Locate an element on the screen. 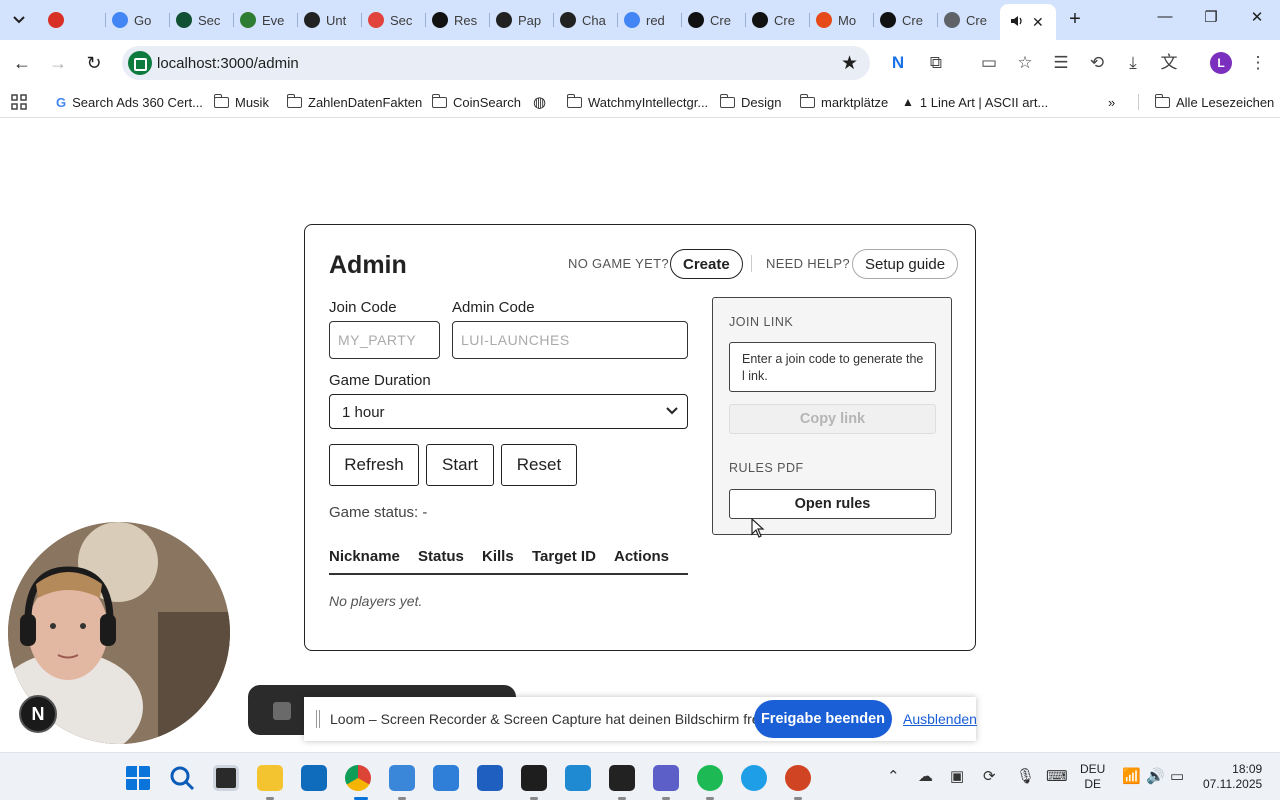 The width and height of the screenshot is (1280, 800). edge-icon is located at coordinates (754, 778).